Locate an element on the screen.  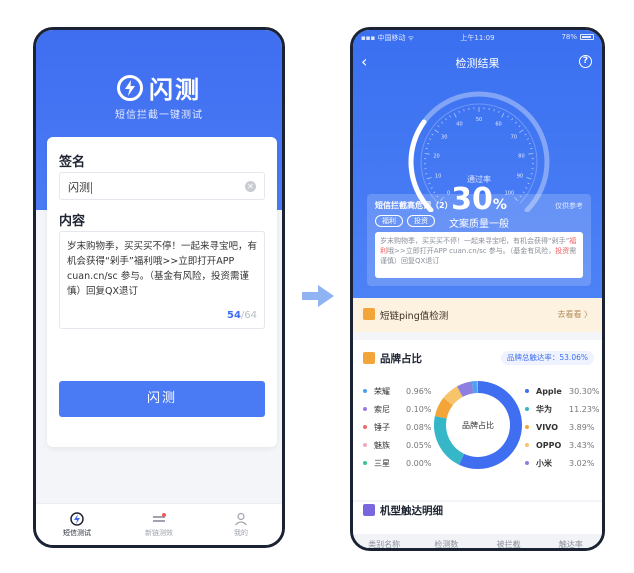
bottom-tab-bar: 短信测试 新链测效 我的 is located at coordinates (159, 524).